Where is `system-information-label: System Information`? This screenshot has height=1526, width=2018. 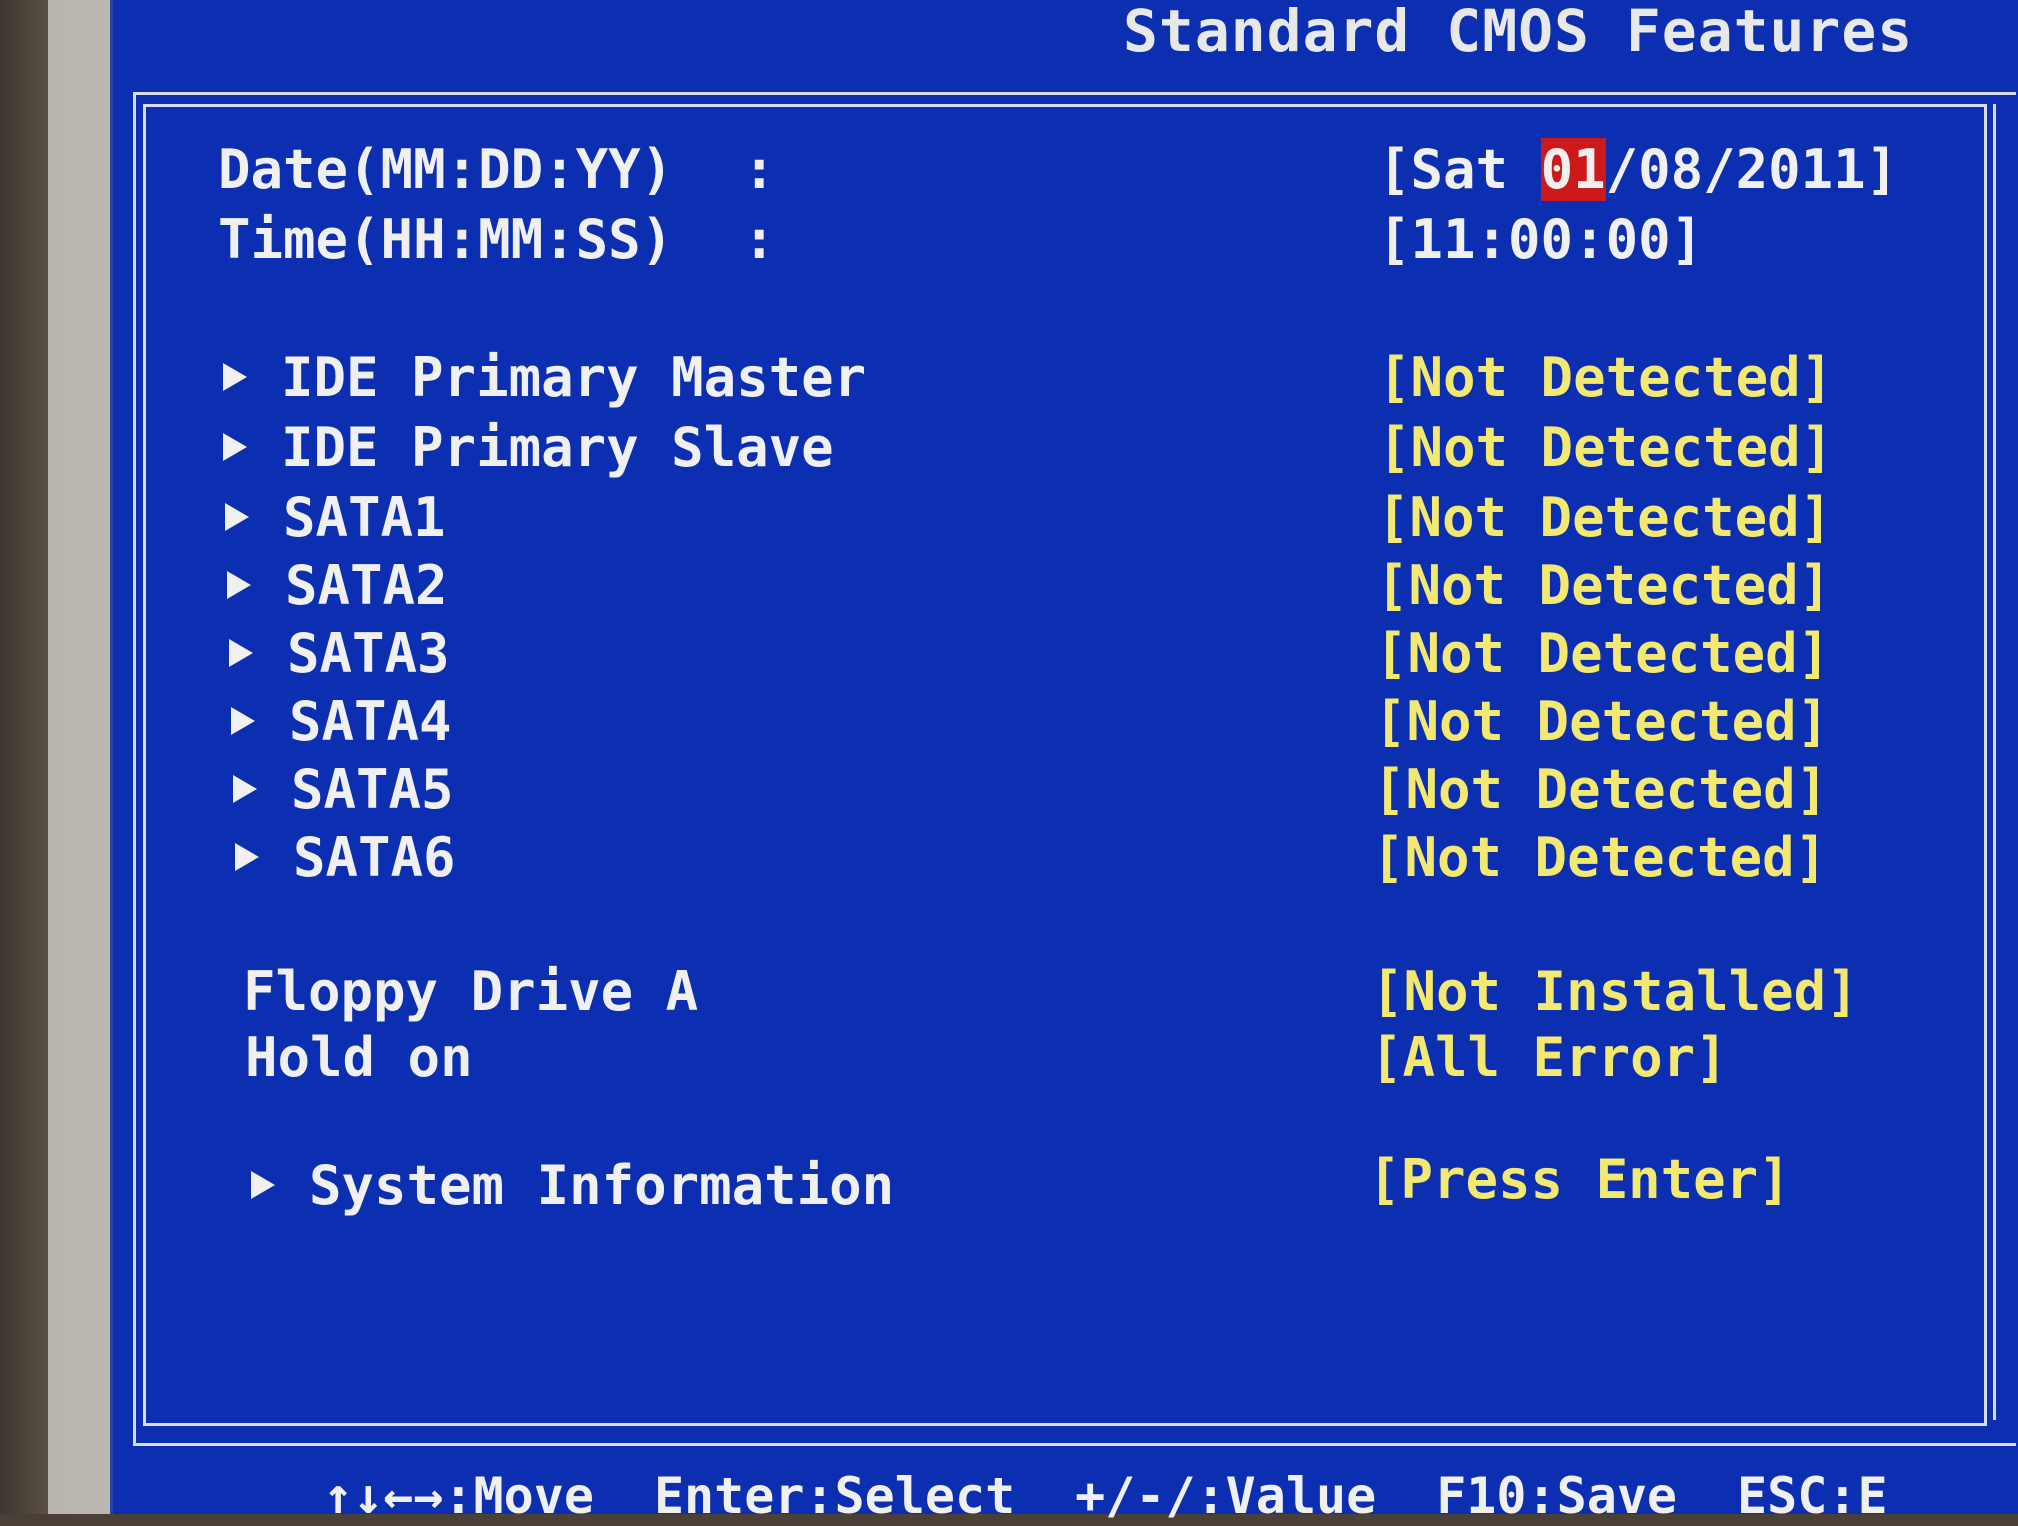
system-information-label: System Information is located at coordinates (602, 1185).